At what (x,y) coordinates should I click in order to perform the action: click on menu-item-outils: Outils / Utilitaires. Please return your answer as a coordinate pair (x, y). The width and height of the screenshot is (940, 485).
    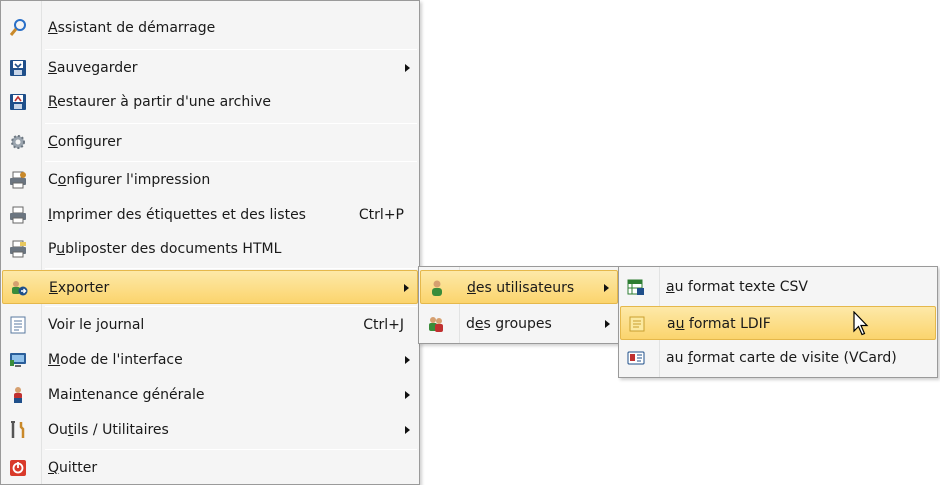
    Looking at the image, I should click on (210, 430).